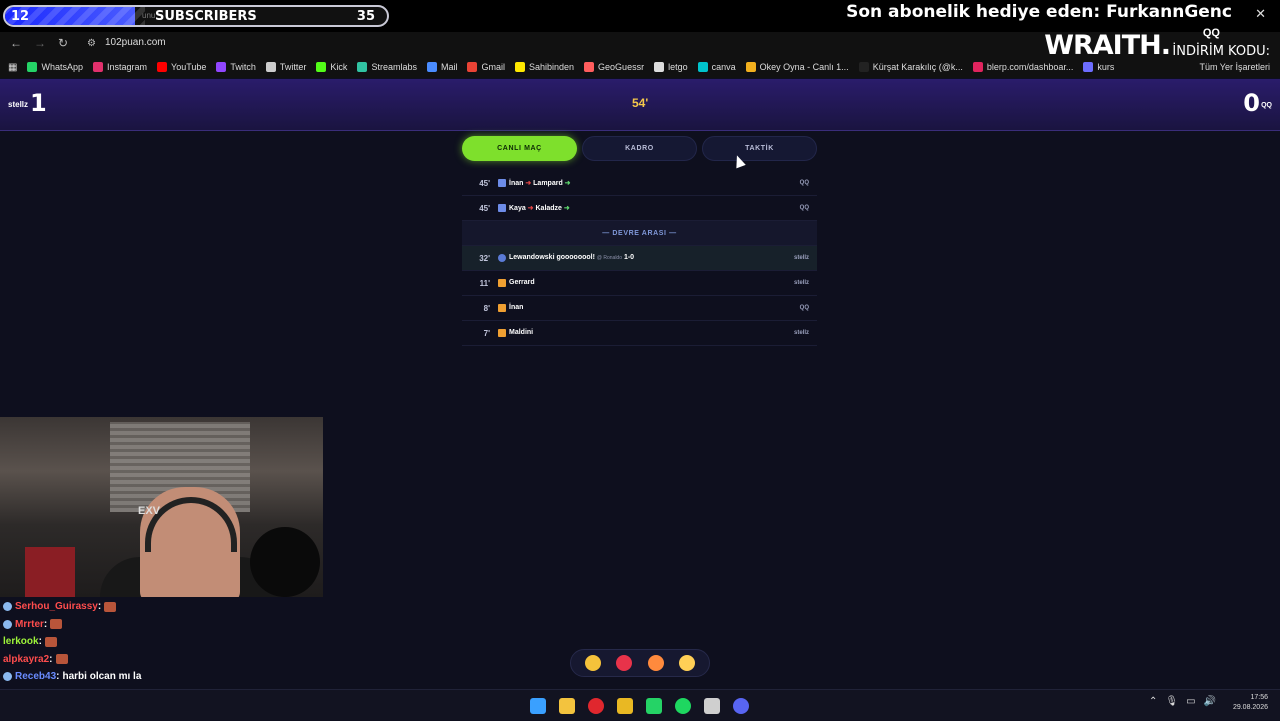  What do you see at coordinates (516, 183) in the screenshot?
I see `player-out: İnan` at bounding box center [516, 183].